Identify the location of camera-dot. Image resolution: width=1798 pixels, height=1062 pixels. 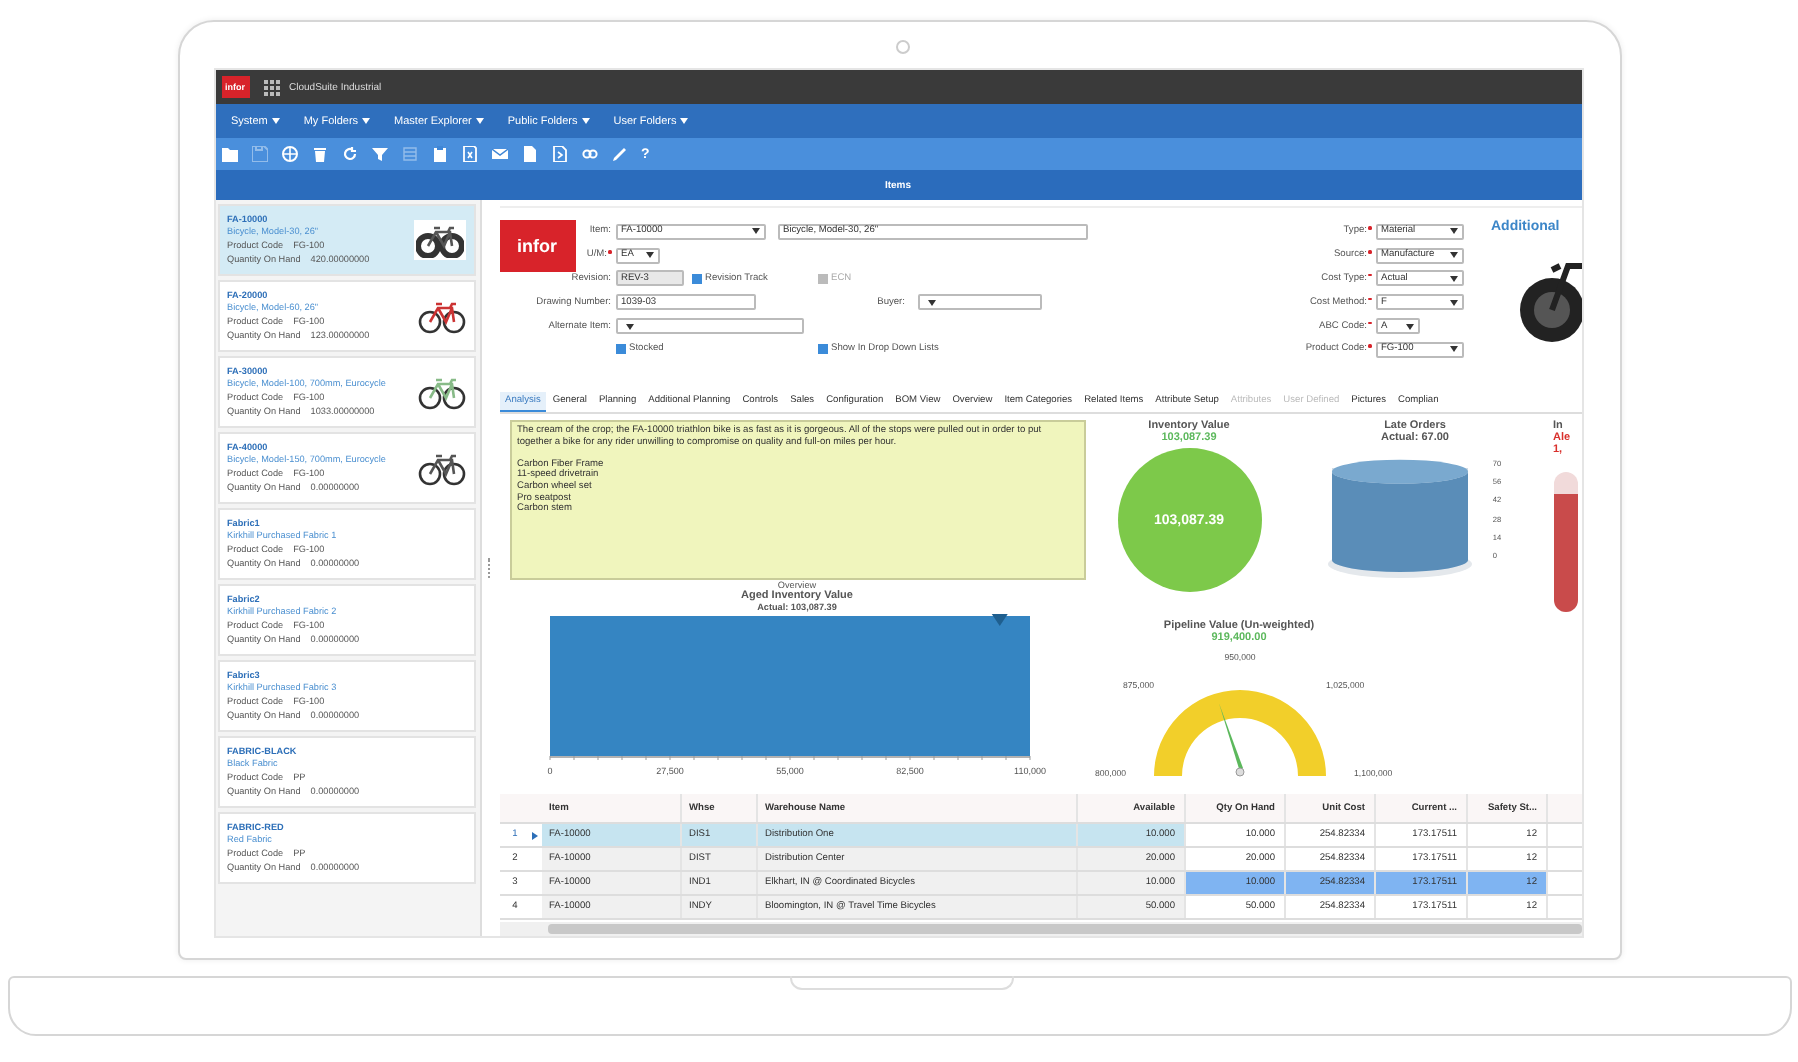
(902, 47).